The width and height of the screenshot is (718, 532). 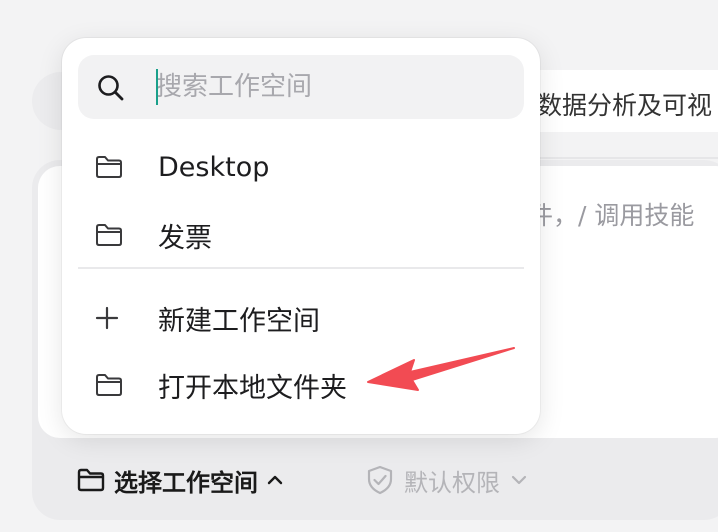 I want to click on chevron-up-icon, so click(x=275, y=480).